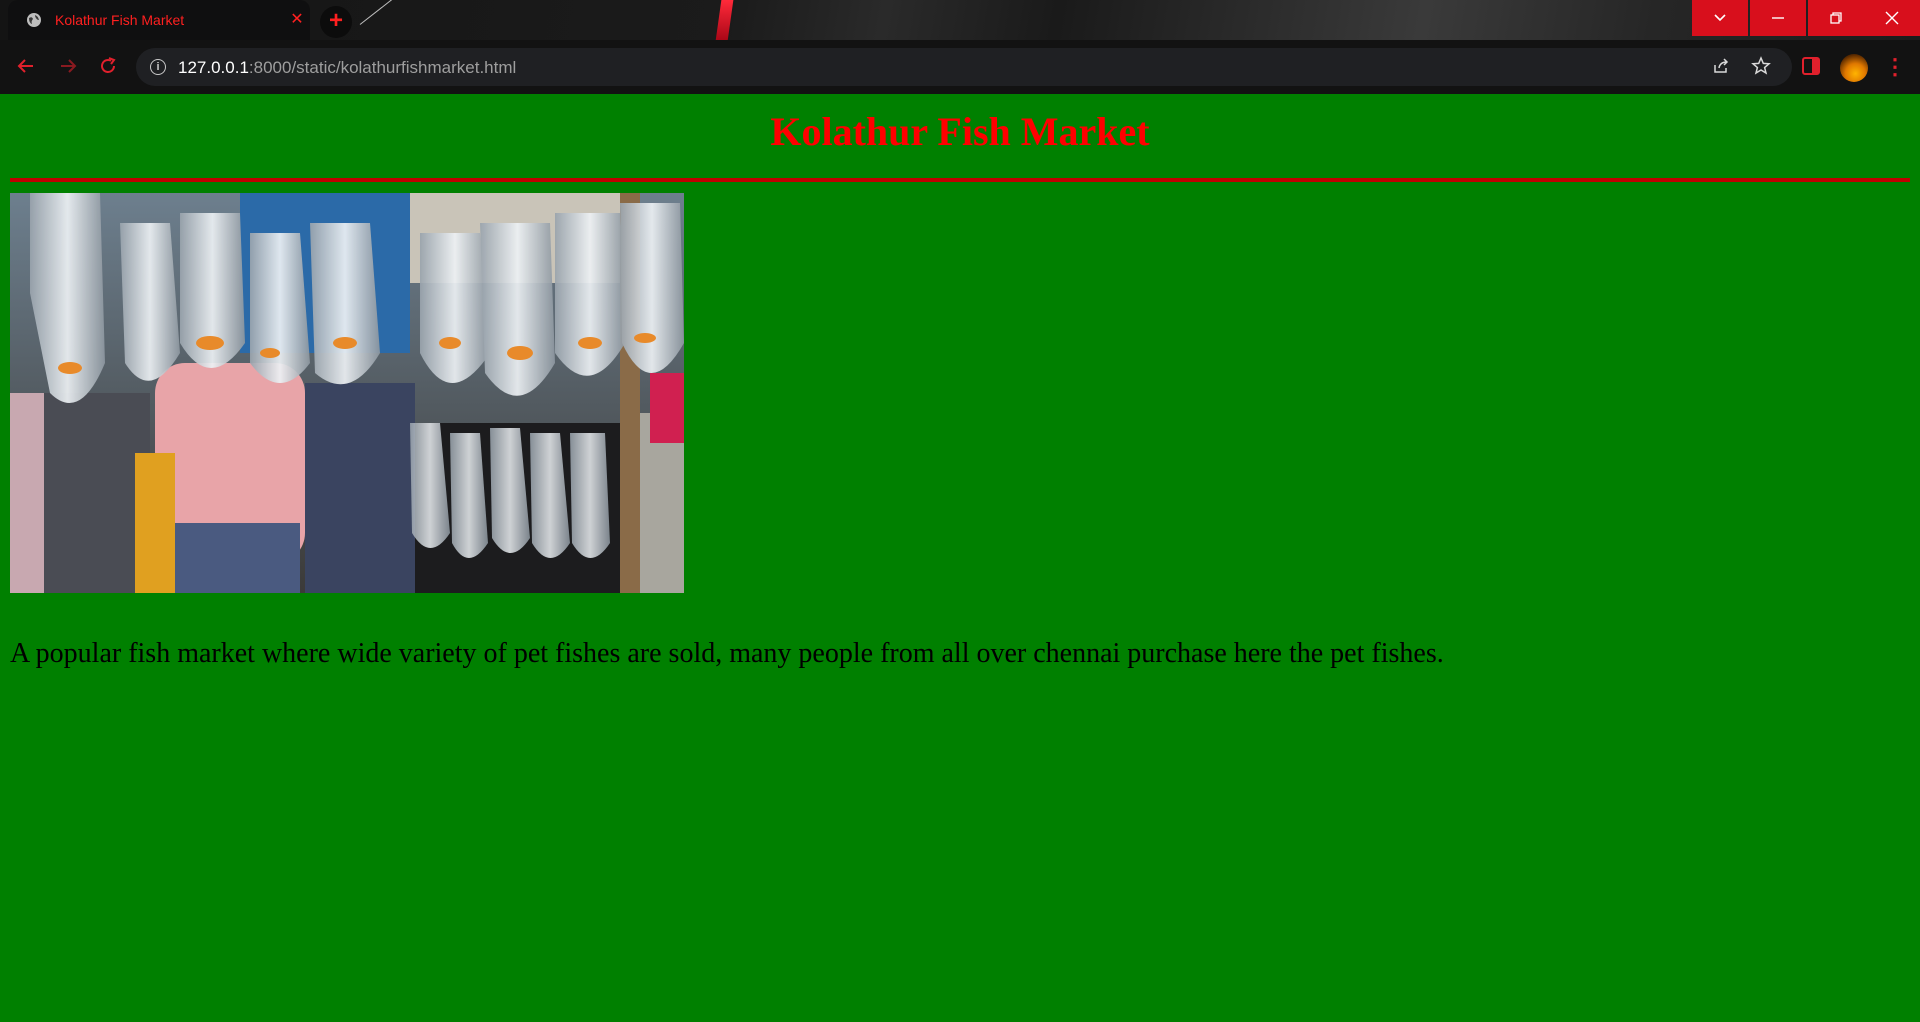 The image size is (1920, 1022). I want to click on restore-icon, so click(1836, 18).